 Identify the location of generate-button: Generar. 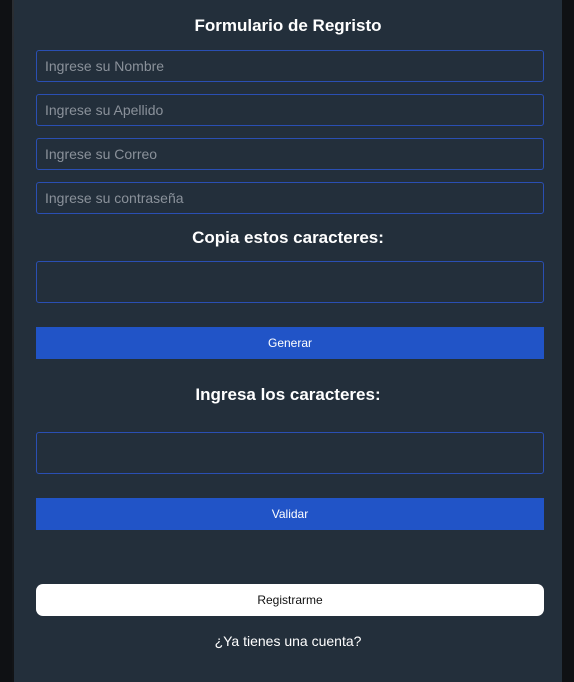
(290, 343).